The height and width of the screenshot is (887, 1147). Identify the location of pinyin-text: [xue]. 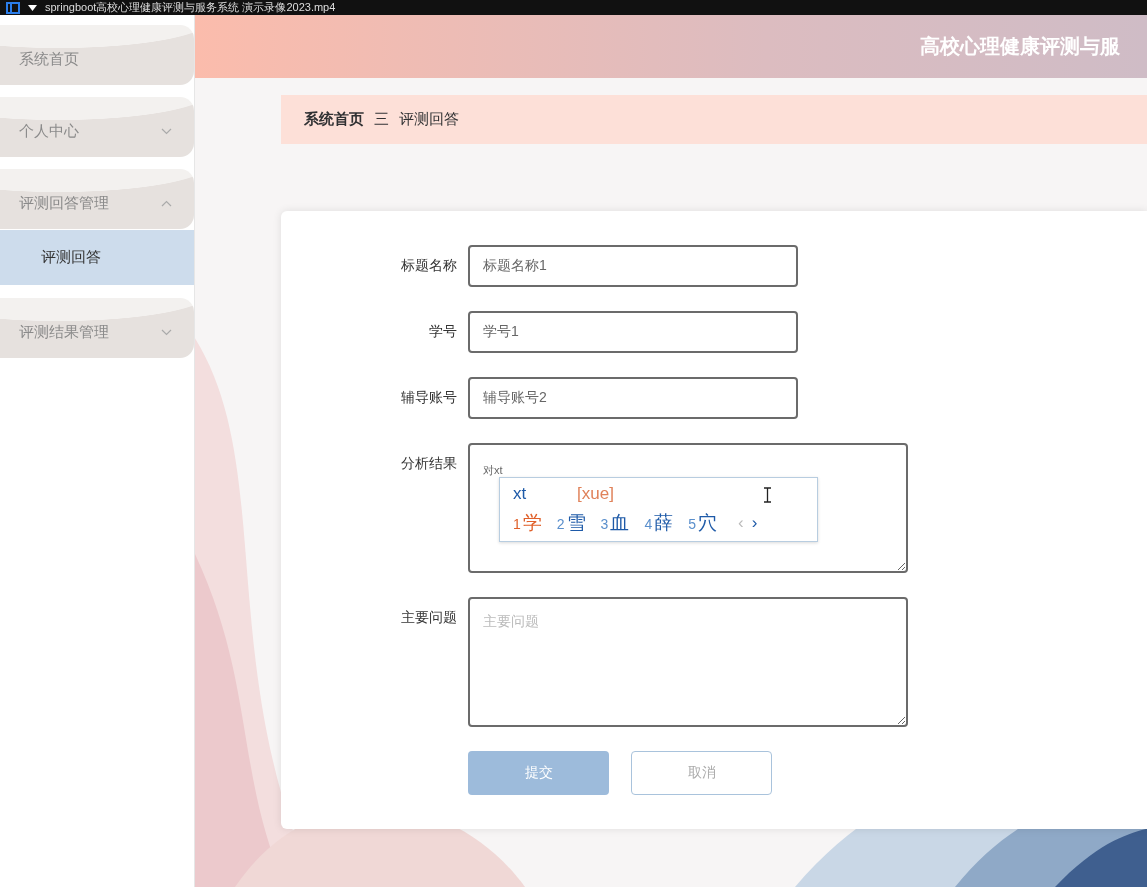
(595, 494).